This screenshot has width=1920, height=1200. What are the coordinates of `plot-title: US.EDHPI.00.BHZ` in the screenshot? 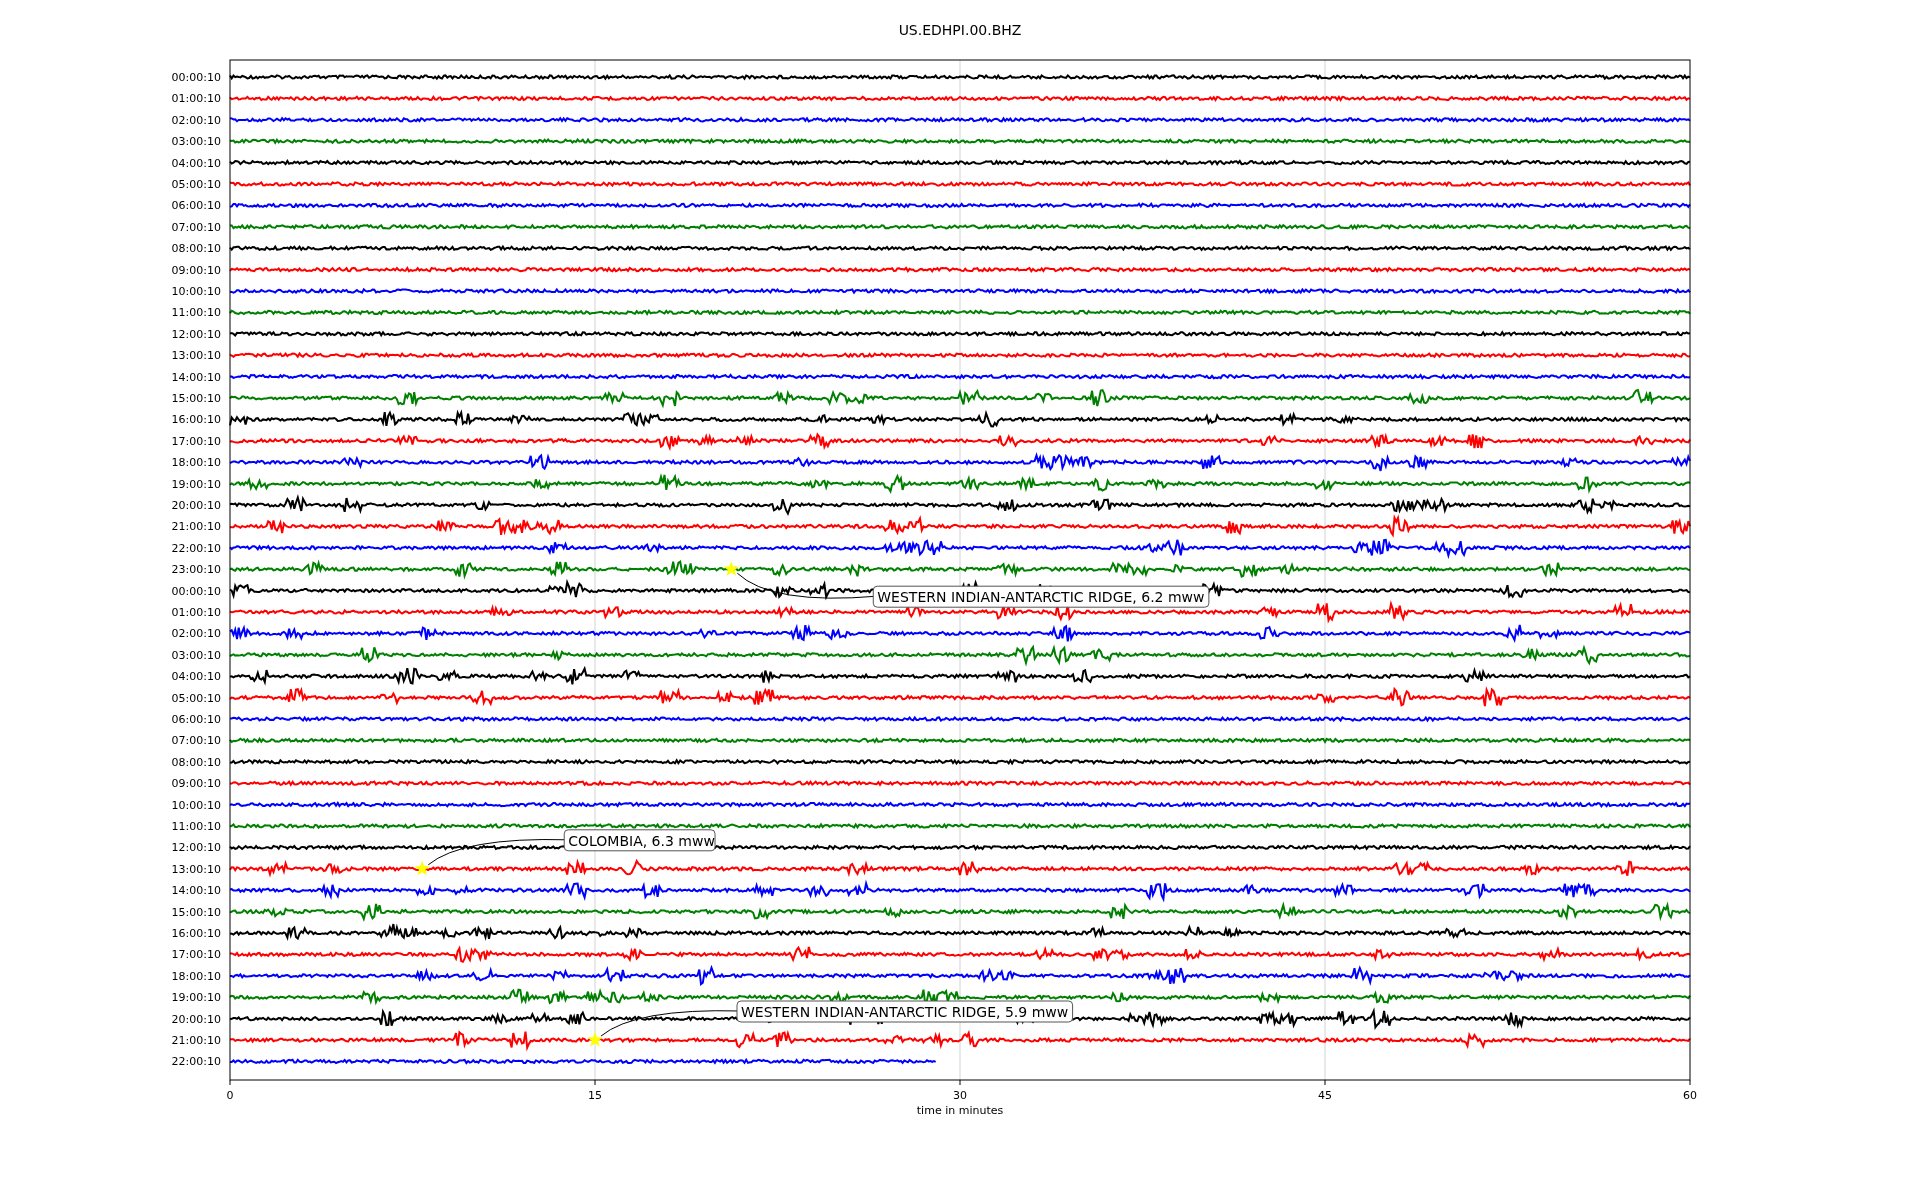 It's located at (960, 30).